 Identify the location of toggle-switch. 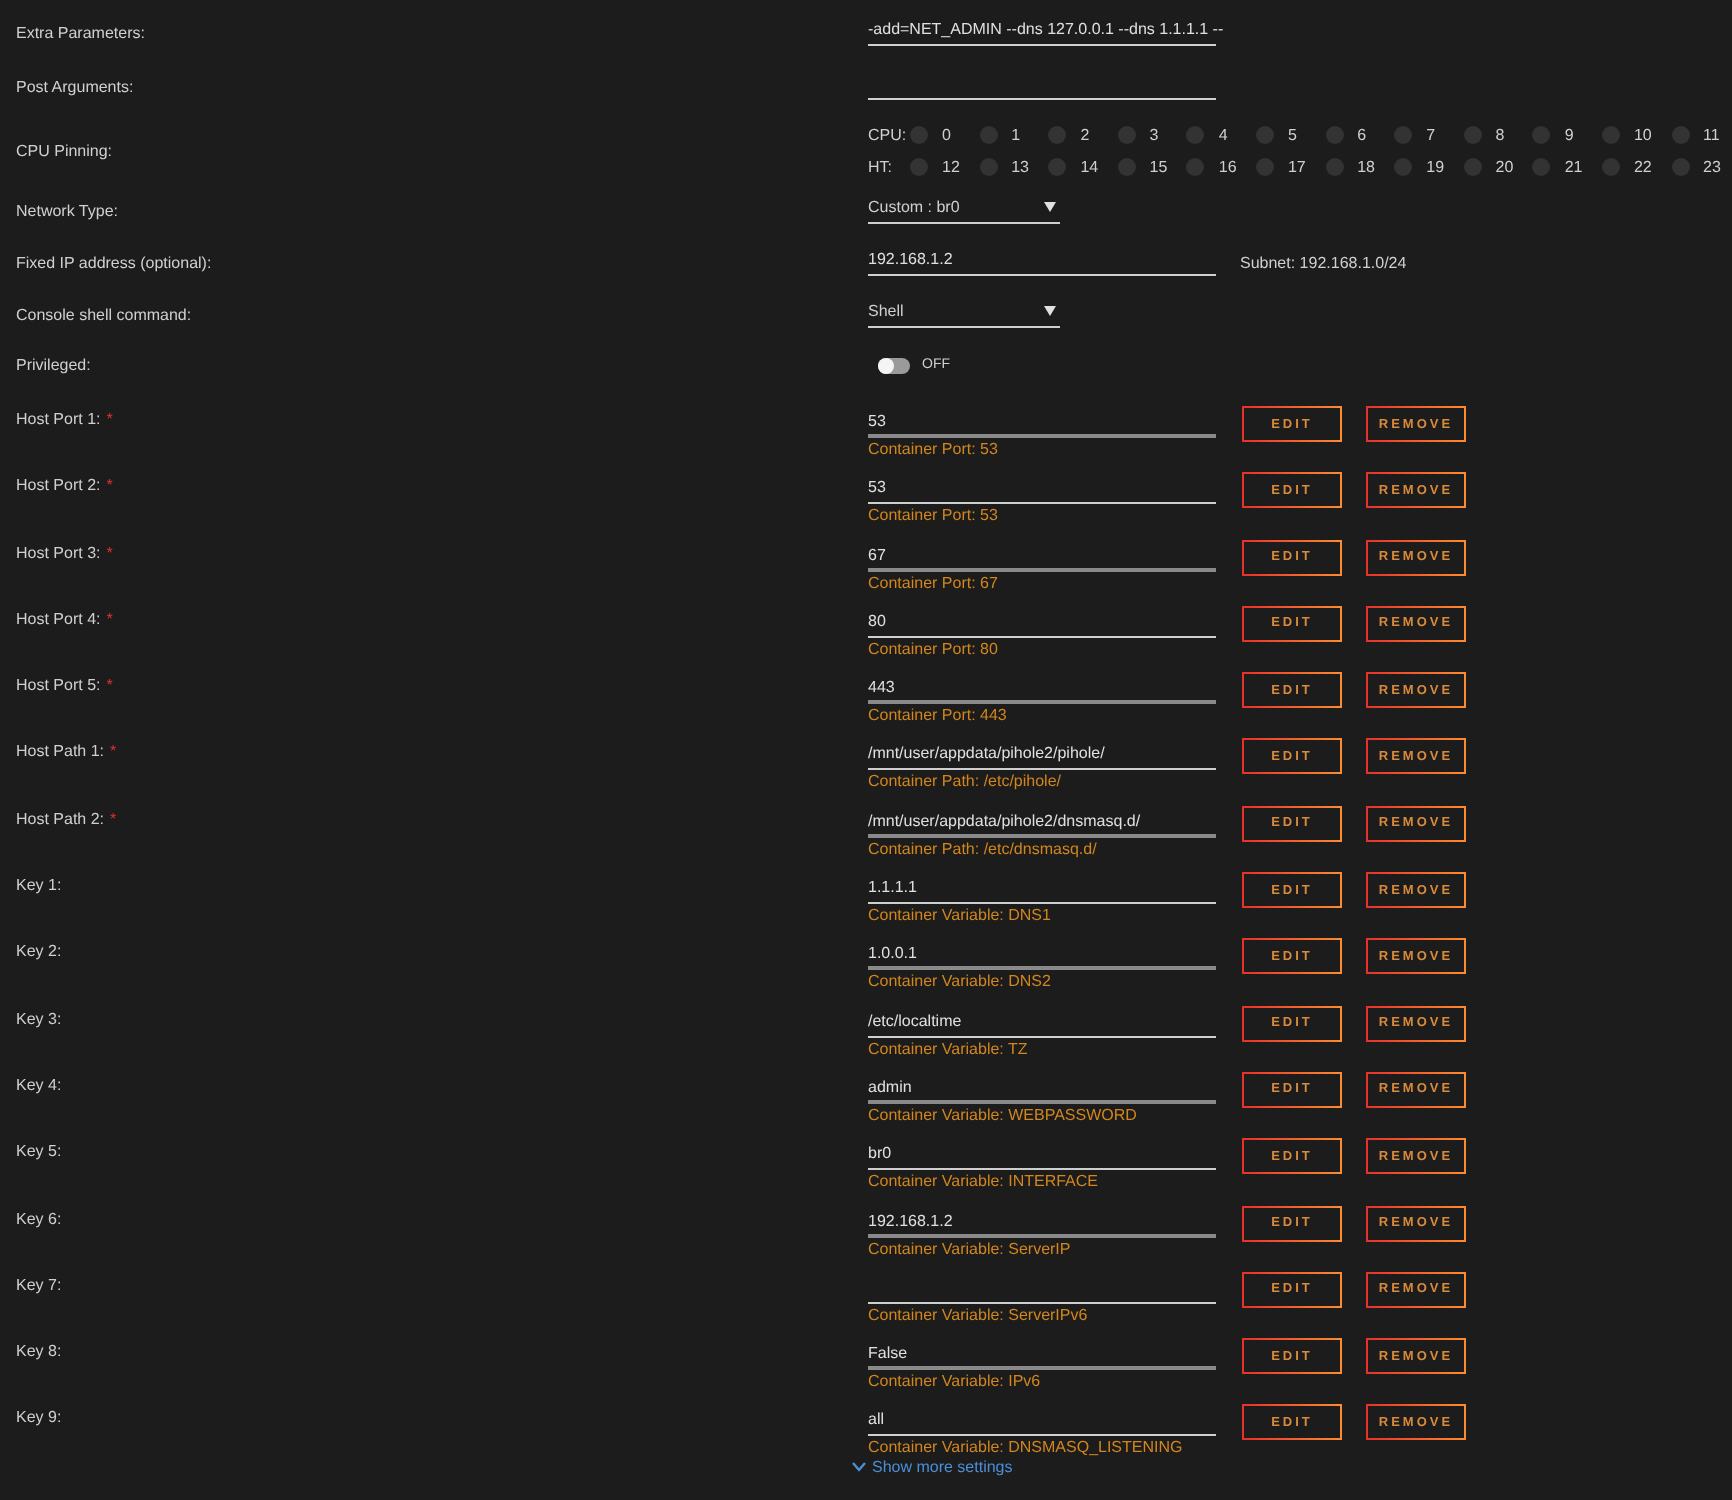
(894, 365).